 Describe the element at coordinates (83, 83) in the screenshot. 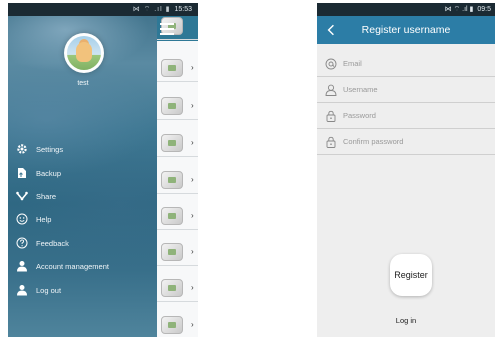

I see `username-label: test` at that location.